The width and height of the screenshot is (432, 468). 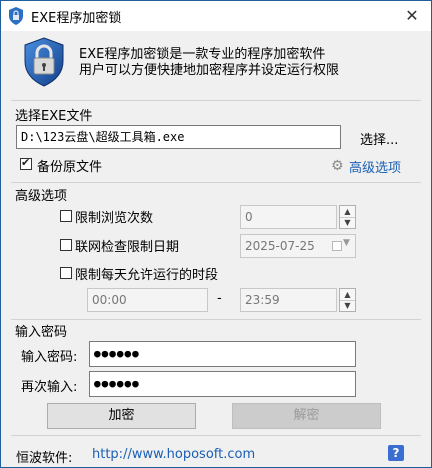 I want to click on chevron-down-icon: ▼, so click(x=346, y=243).